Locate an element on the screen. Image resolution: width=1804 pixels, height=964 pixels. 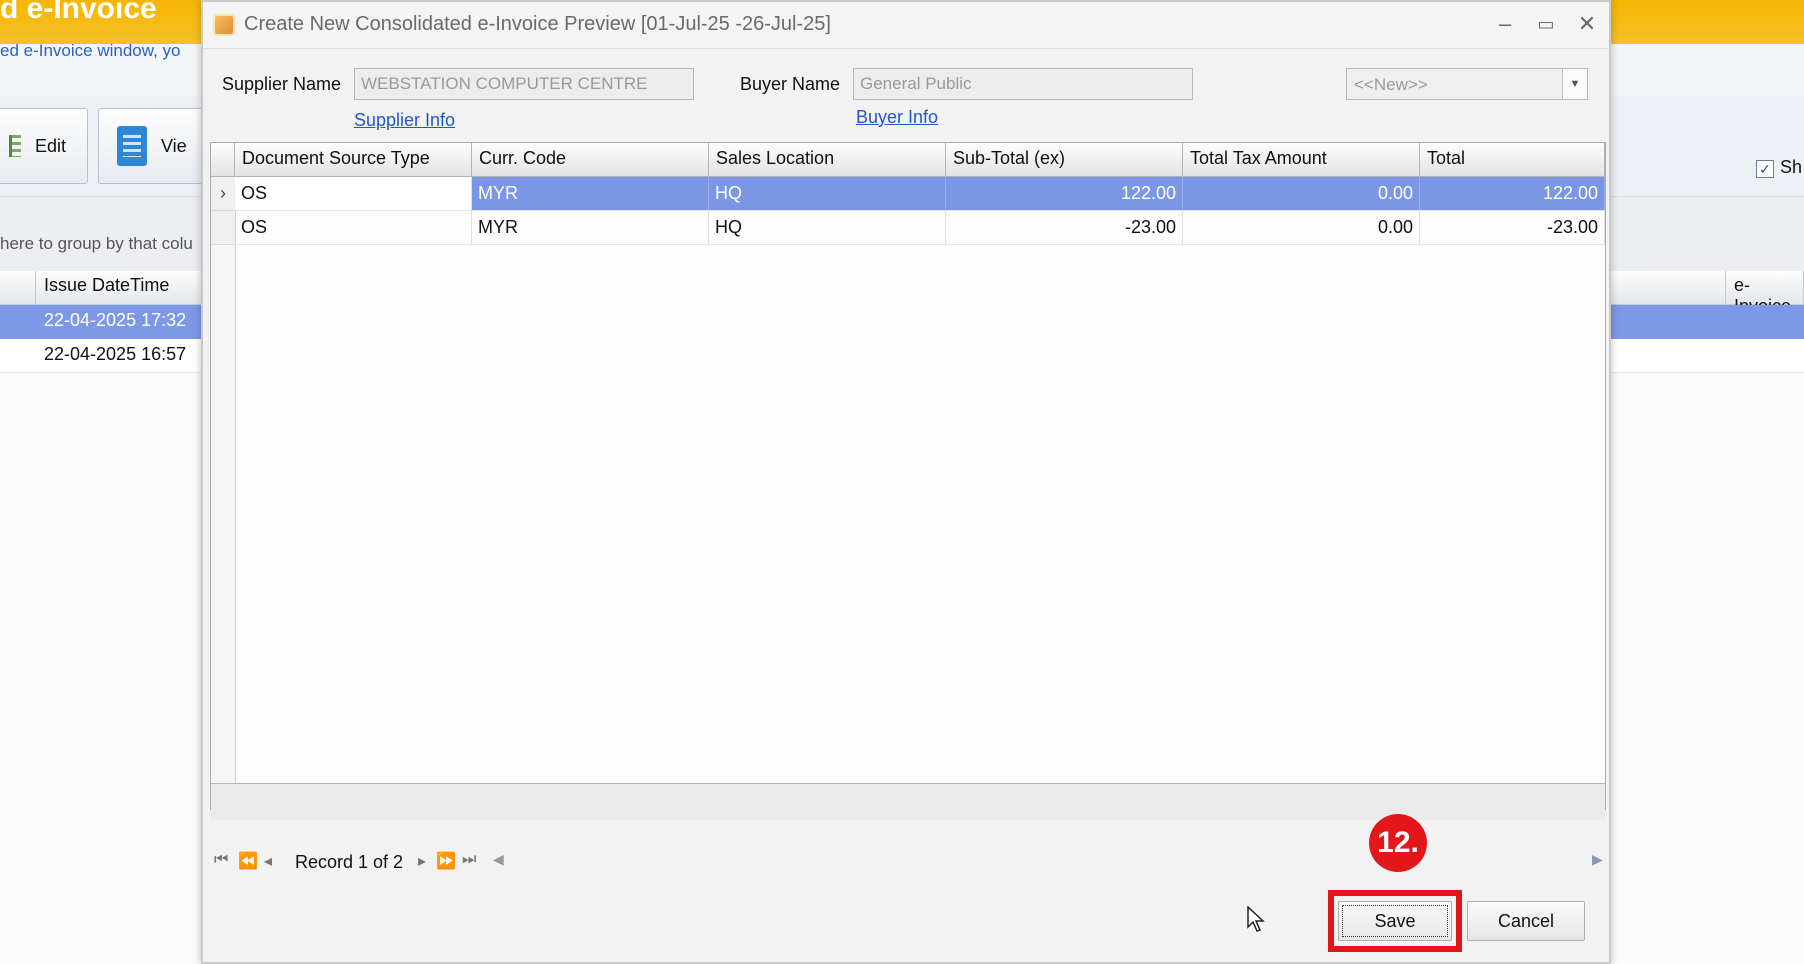
mouse-cursor-icon is located at coordinates (1256, 919).